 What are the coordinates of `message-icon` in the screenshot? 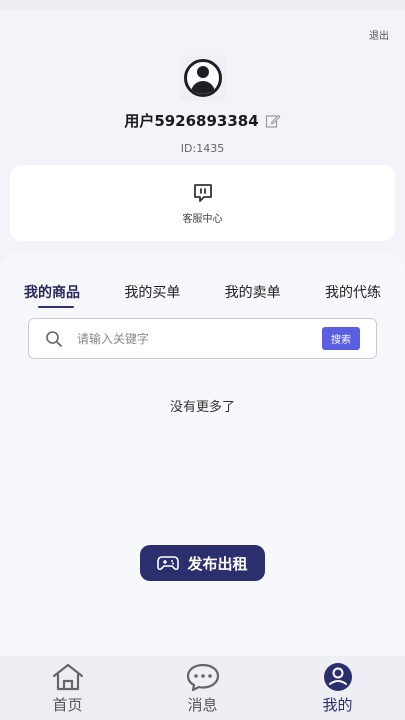 It's located at (202, 677).